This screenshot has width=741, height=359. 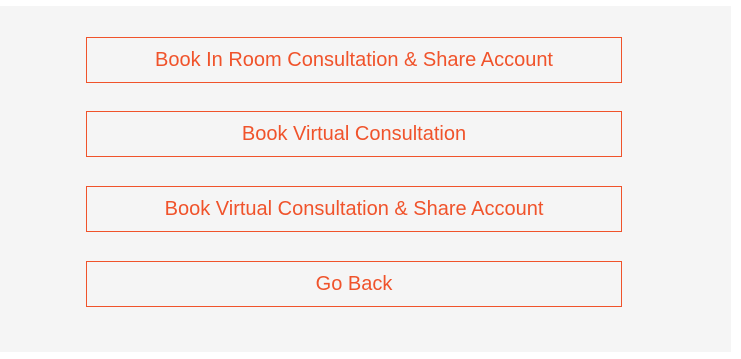 I want to click on book-virtual-consultation-button: Book Virtual Consultation, so click(x=354, y=134).